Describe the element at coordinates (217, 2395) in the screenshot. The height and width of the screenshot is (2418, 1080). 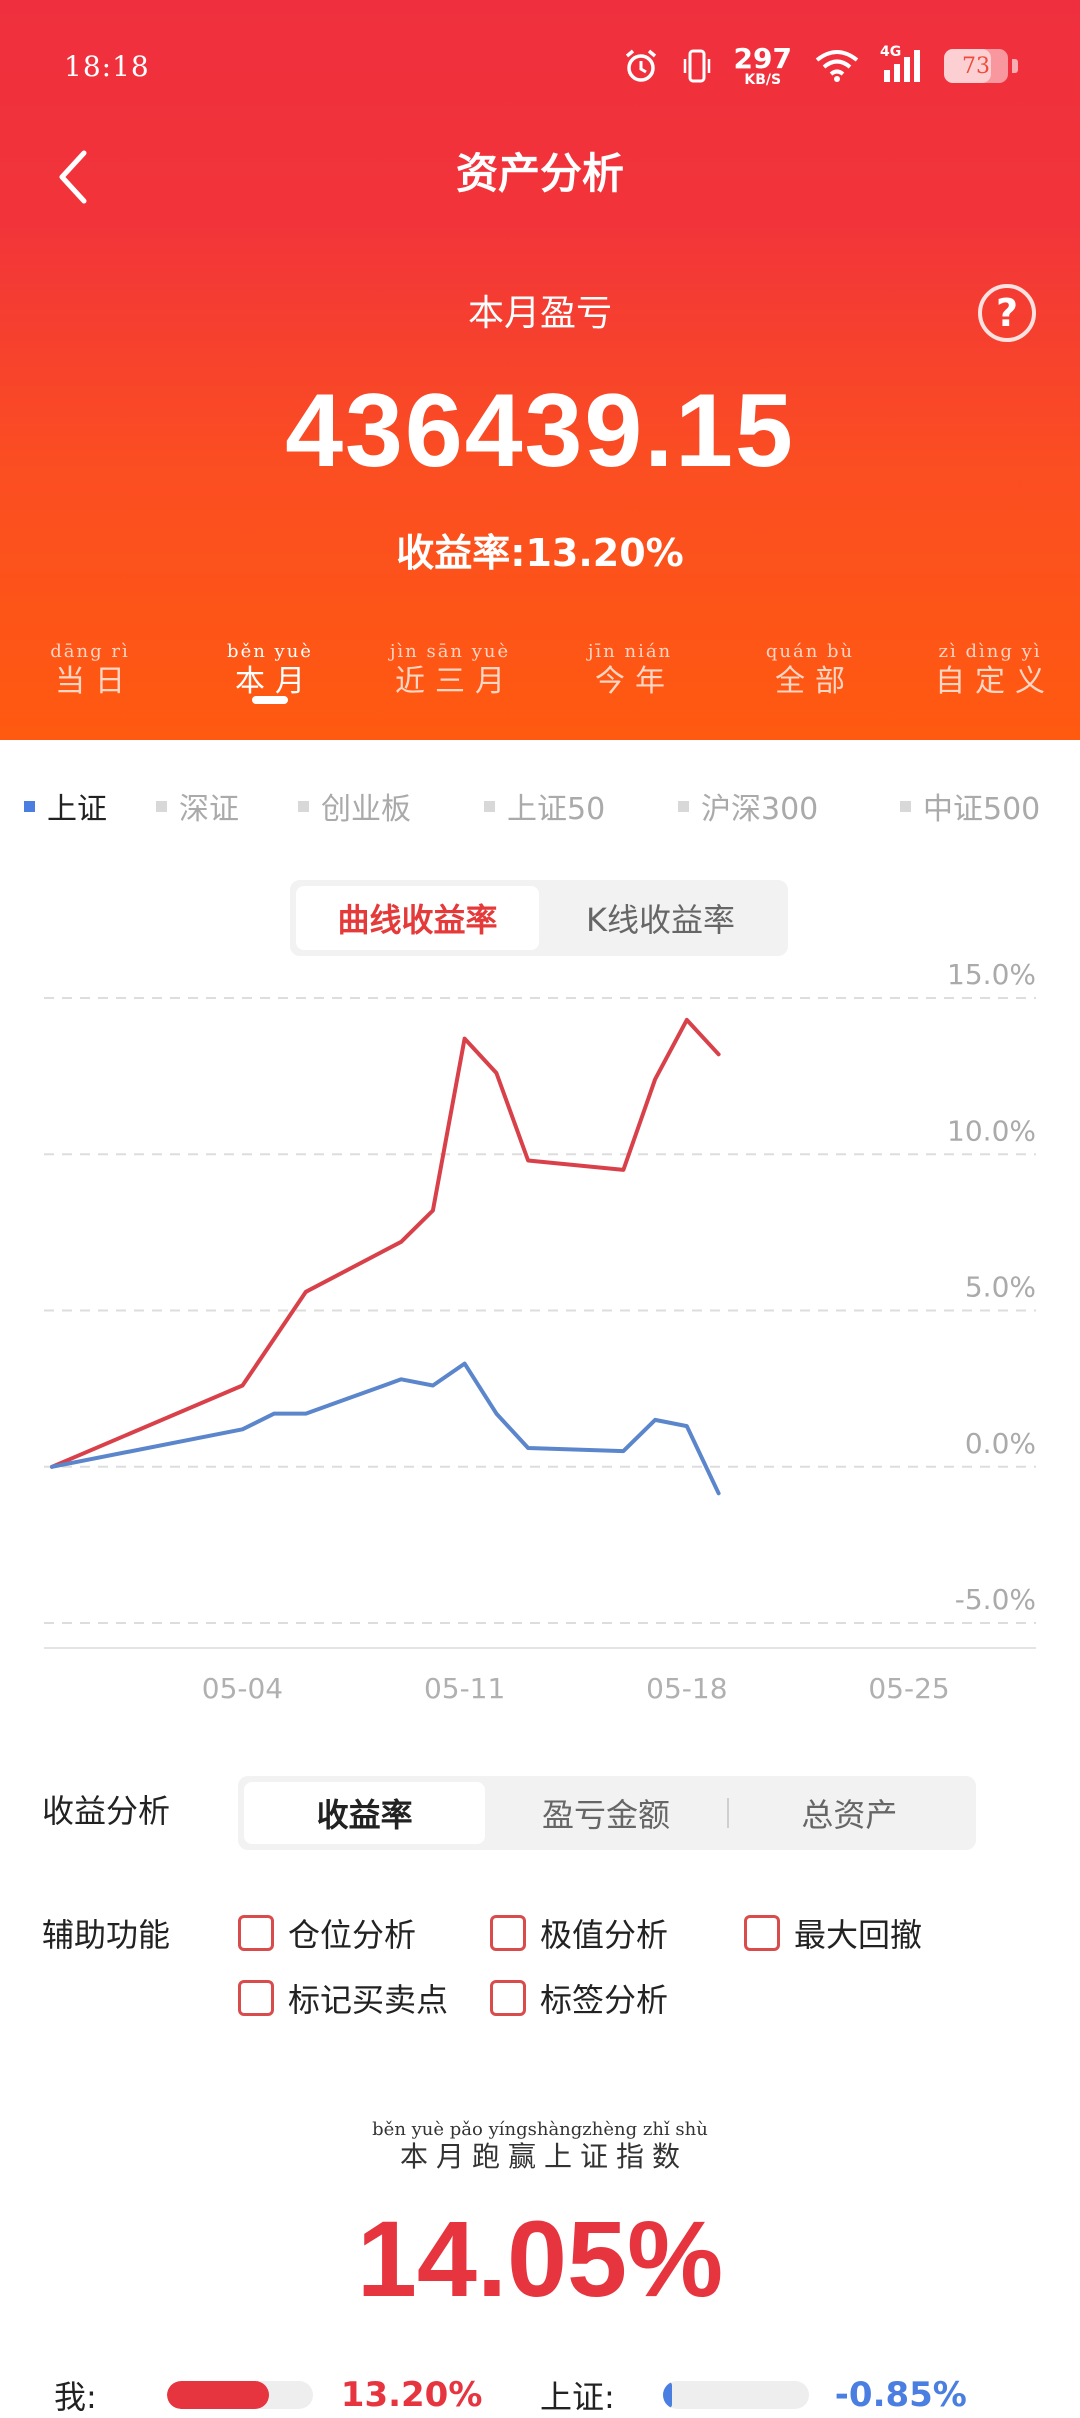
I see `compare-me-fill` at that location.